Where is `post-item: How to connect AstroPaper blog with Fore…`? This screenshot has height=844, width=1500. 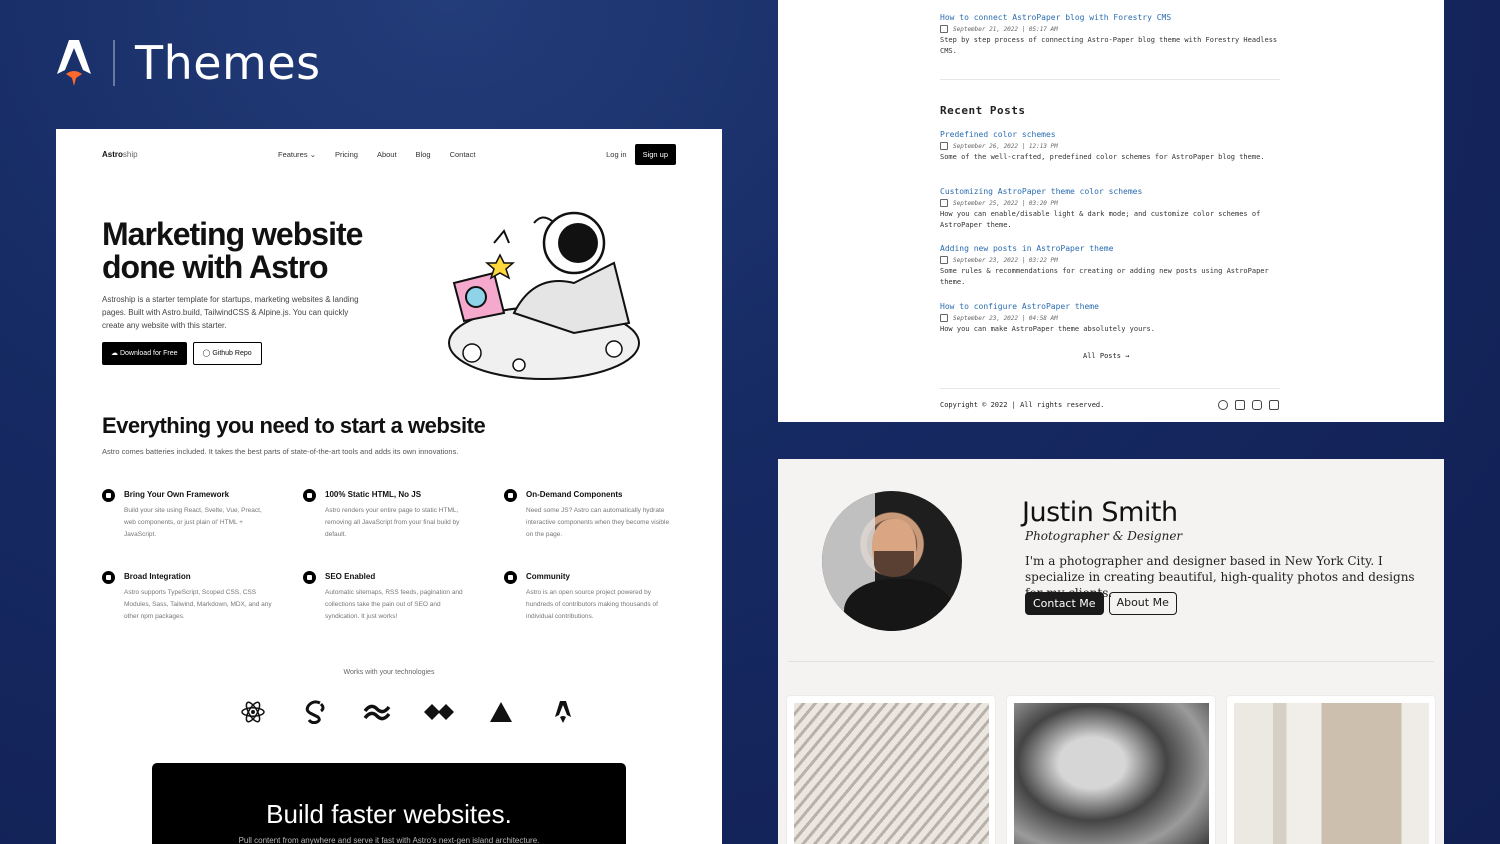 post-item: How to connect AstroPaper blog with Fore… is located at coordinates (1112, 35).